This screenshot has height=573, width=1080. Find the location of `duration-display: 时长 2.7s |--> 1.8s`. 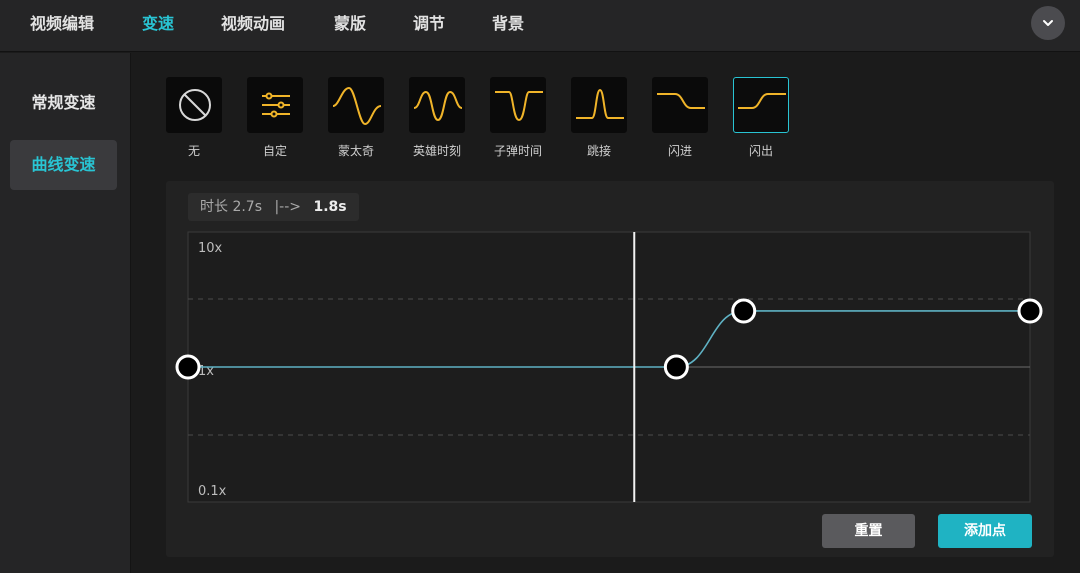

duration-display: 时长 2.7s |--> 1.8s is located at coordinates (273, 207).